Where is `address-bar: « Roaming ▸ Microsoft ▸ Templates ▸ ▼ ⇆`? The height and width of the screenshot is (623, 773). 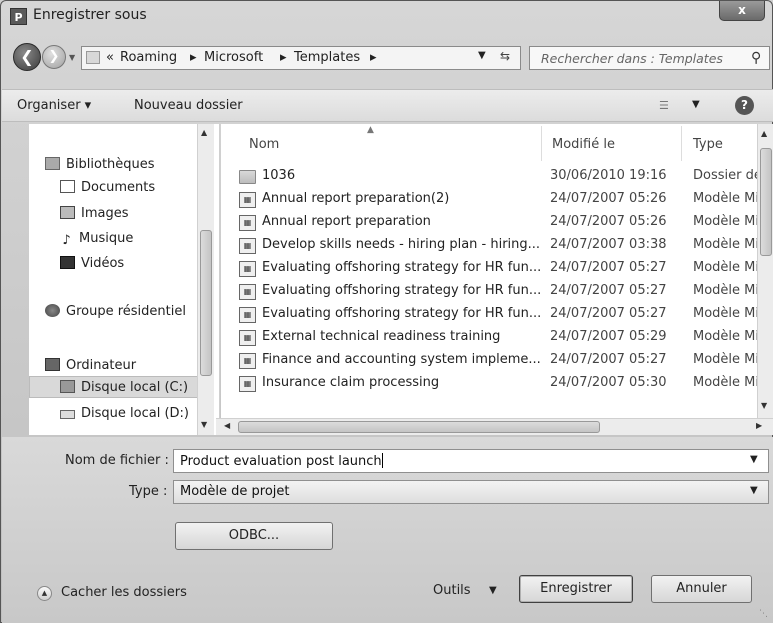 address-bar: « Roaming ▸ Microsoft ▸ Templates ▸ ▼ ⇆ is located at coordinates (301, 58).